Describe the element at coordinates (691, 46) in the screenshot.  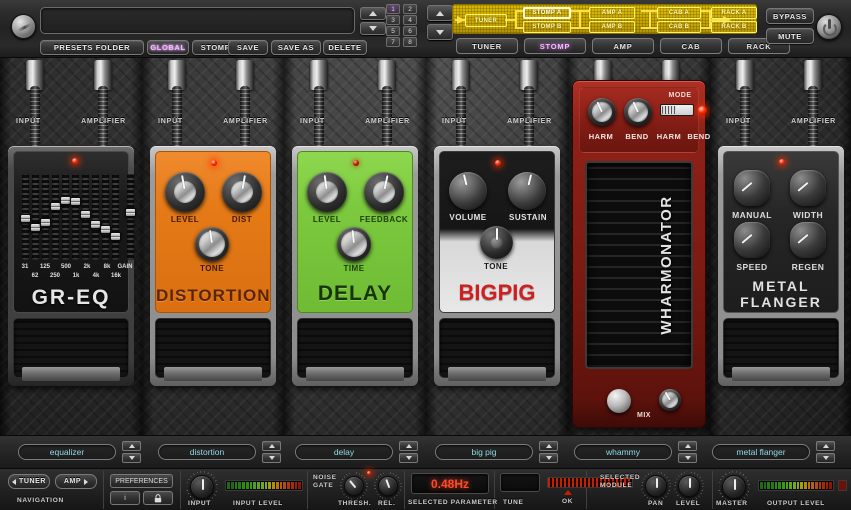
I see `tab-cab: CAB` at that location.